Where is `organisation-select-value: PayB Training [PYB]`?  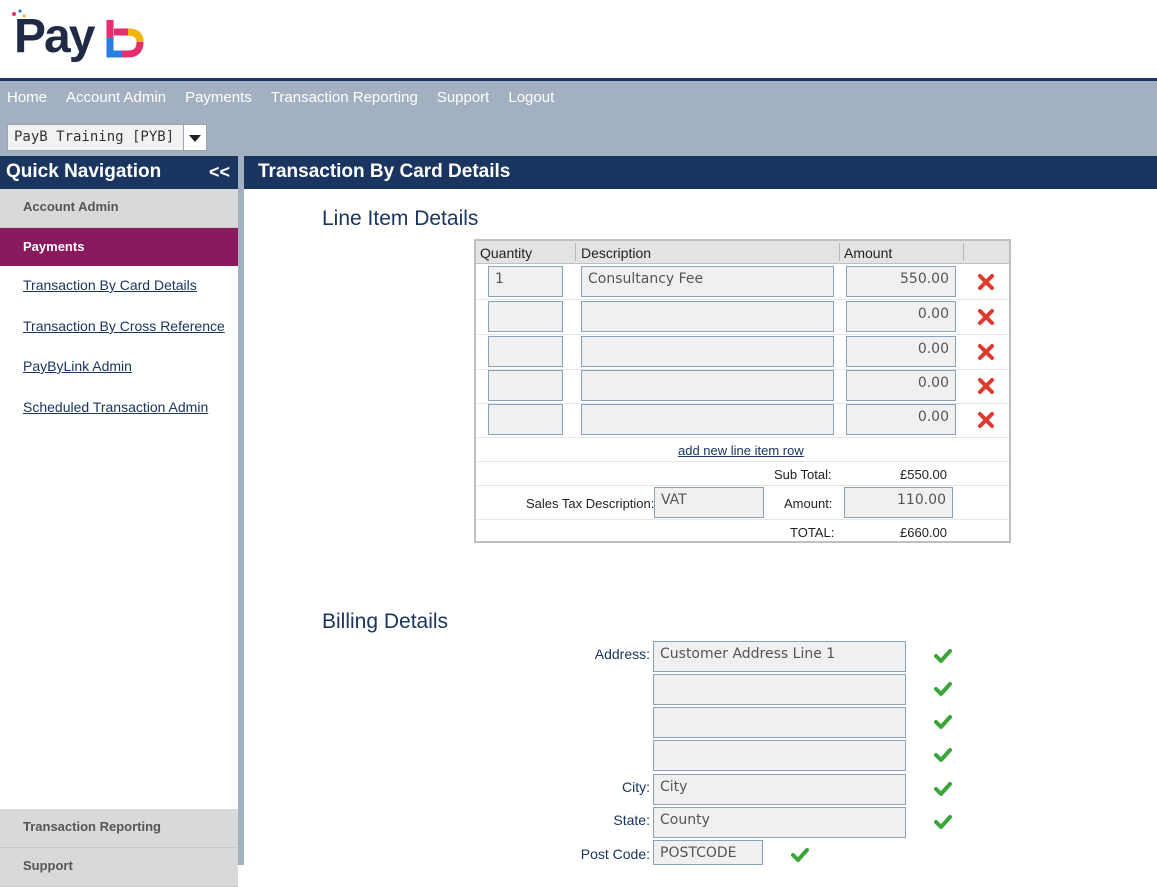 organisation-select-value: PayB Training [PYB] is located at coordinates (94, 137).